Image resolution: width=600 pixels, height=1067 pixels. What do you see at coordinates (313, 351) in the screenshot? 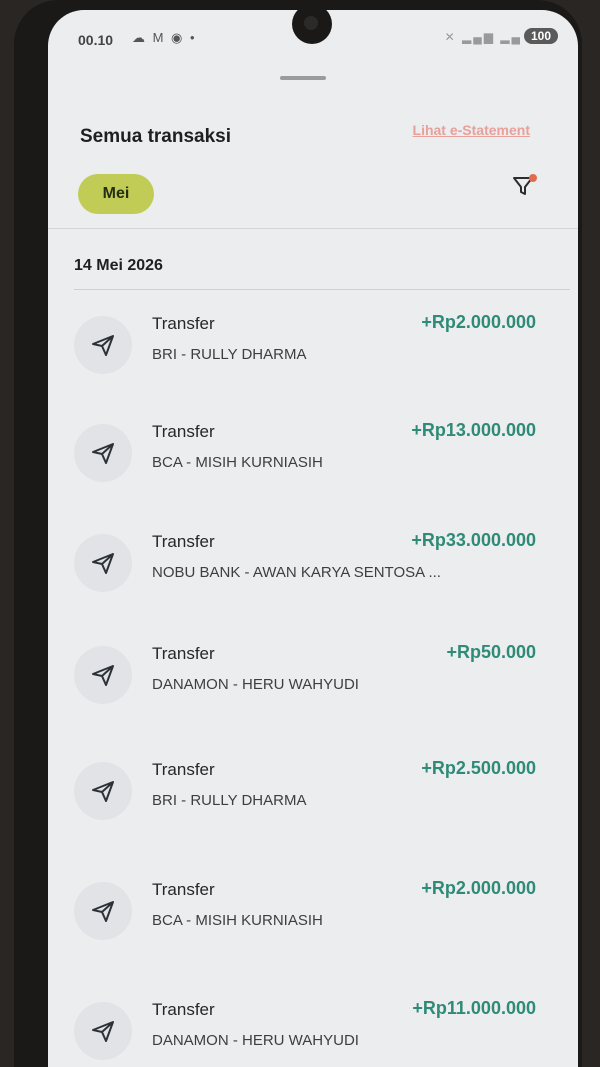
I see `transaction-row: Transfer BRI - RULLY DHARMA +Rp2.000.000` at bounding box center [313, 351].